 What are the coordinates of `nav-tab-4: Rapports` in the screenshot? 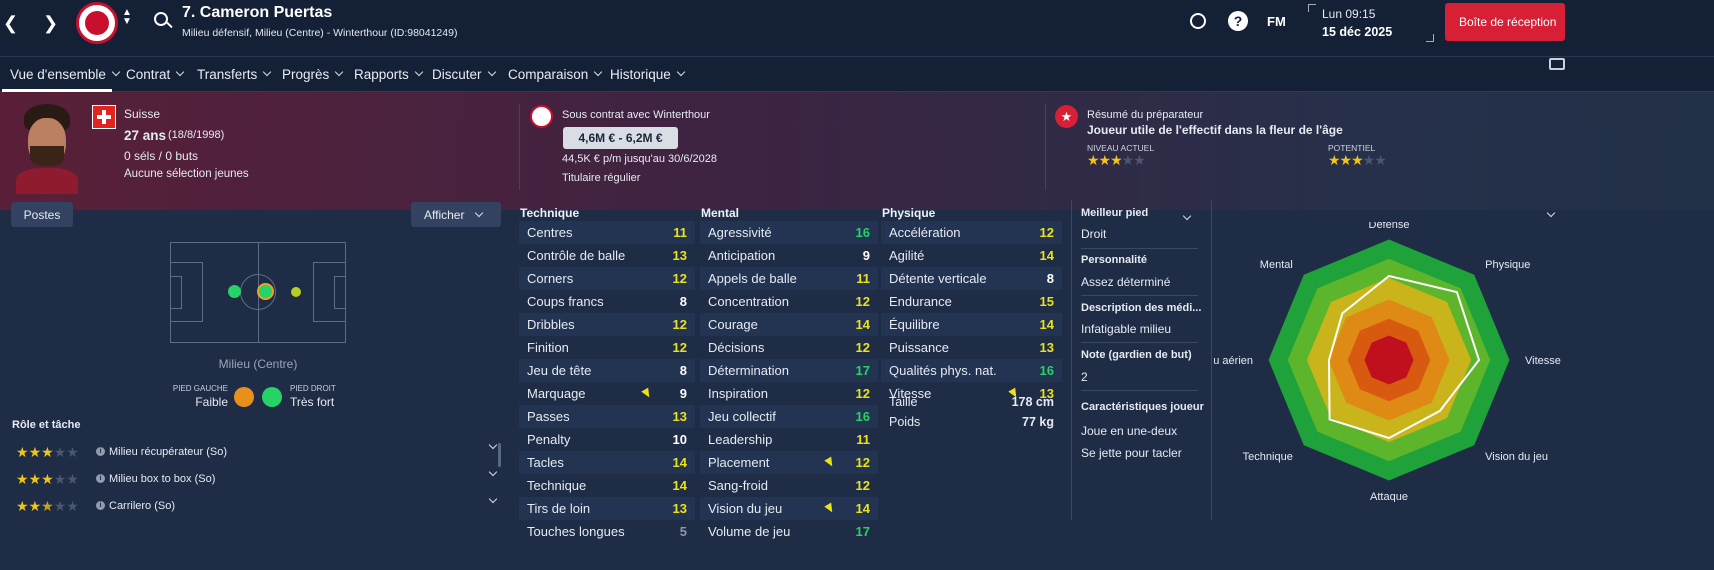 It's located at (389, 74).